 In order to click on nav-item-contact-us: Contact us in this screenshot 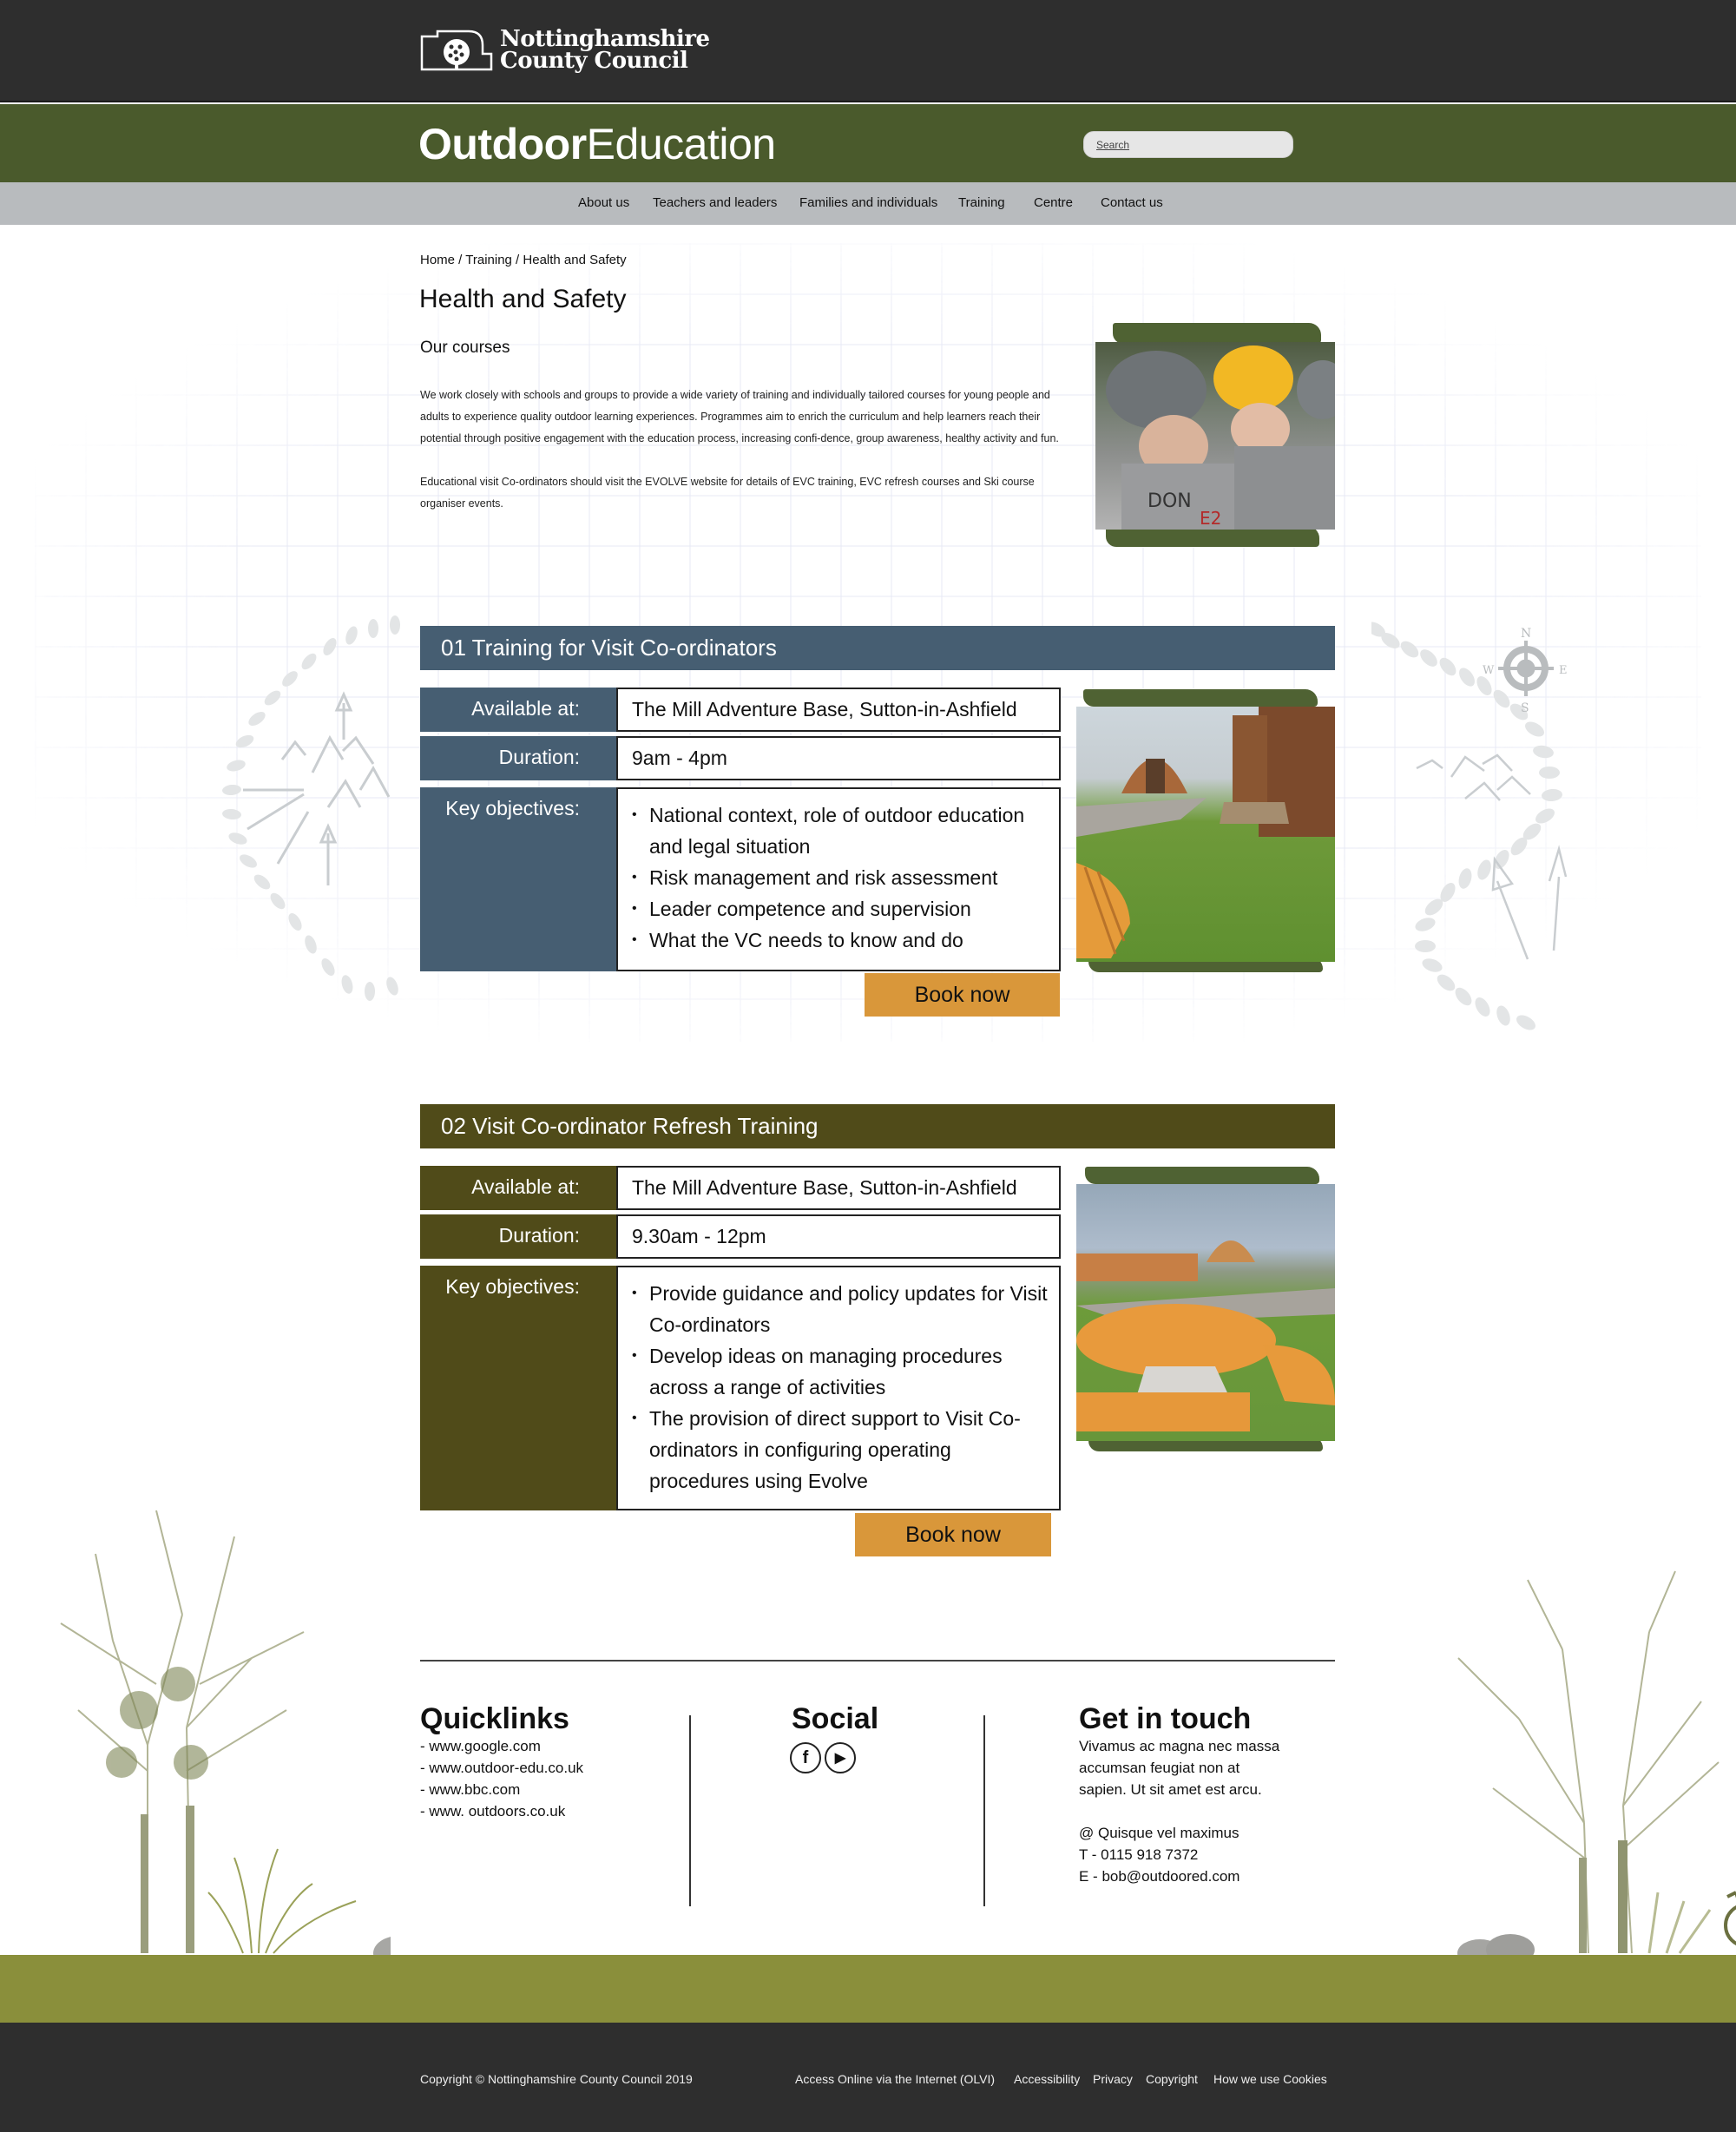, I will do `click(1132, 203)`.